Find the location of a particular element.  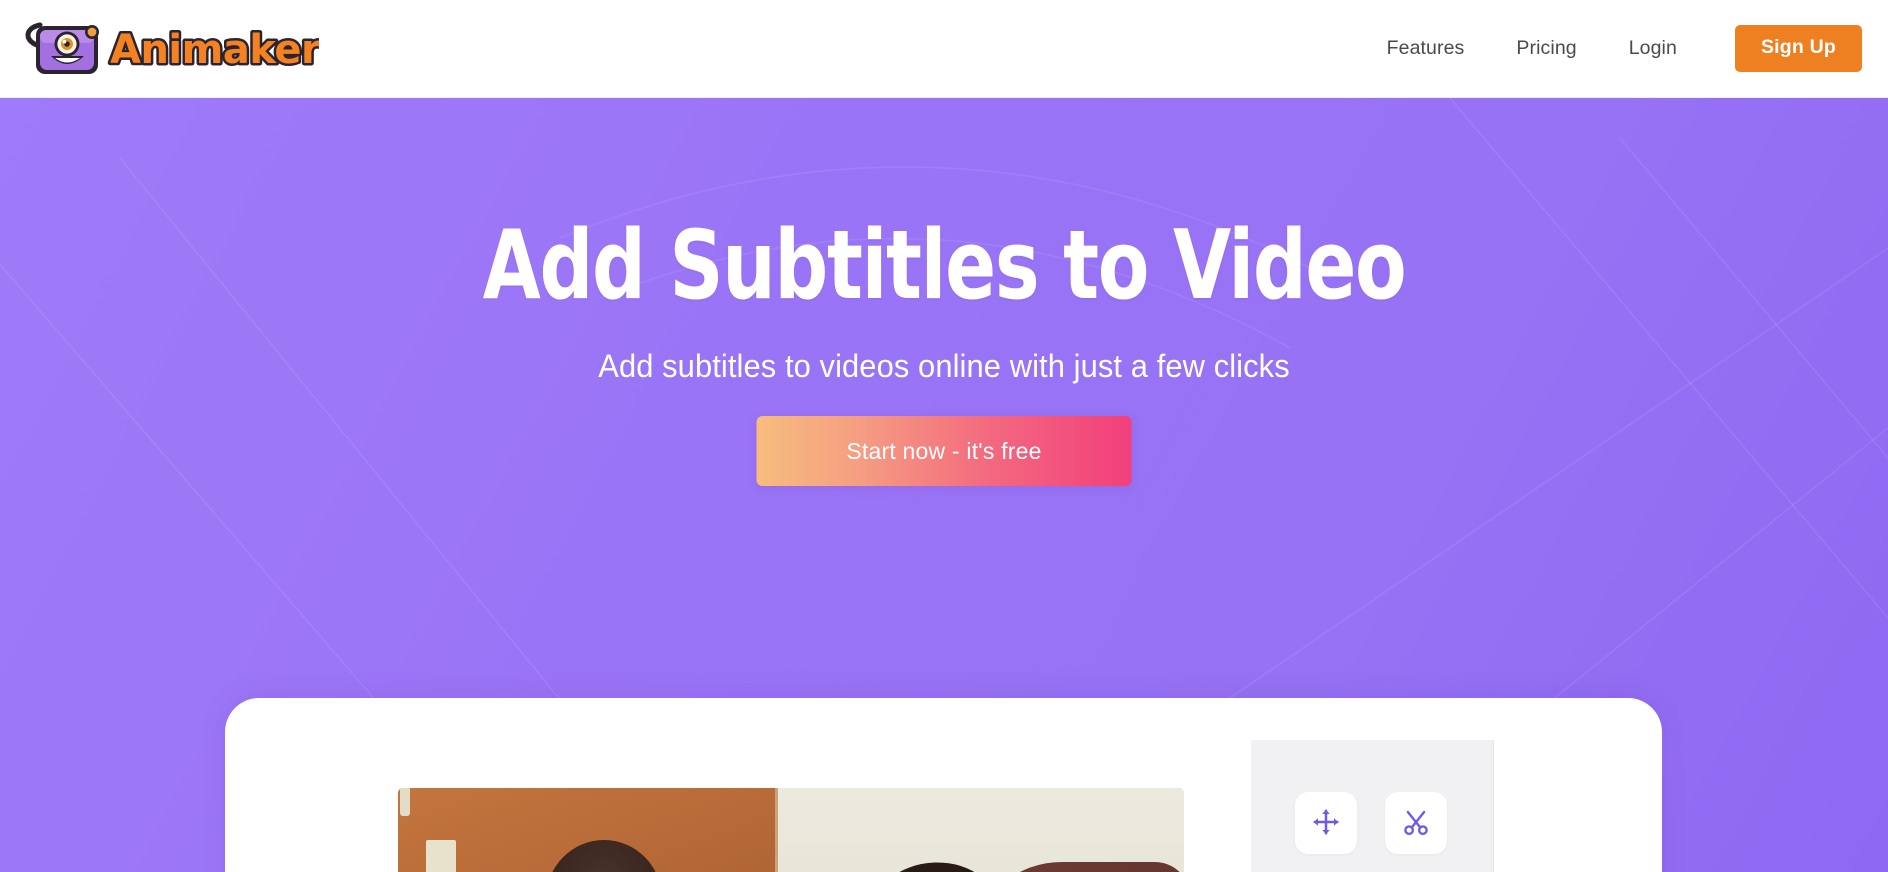

preview-sticky-note is located at coordinates (441, 856).